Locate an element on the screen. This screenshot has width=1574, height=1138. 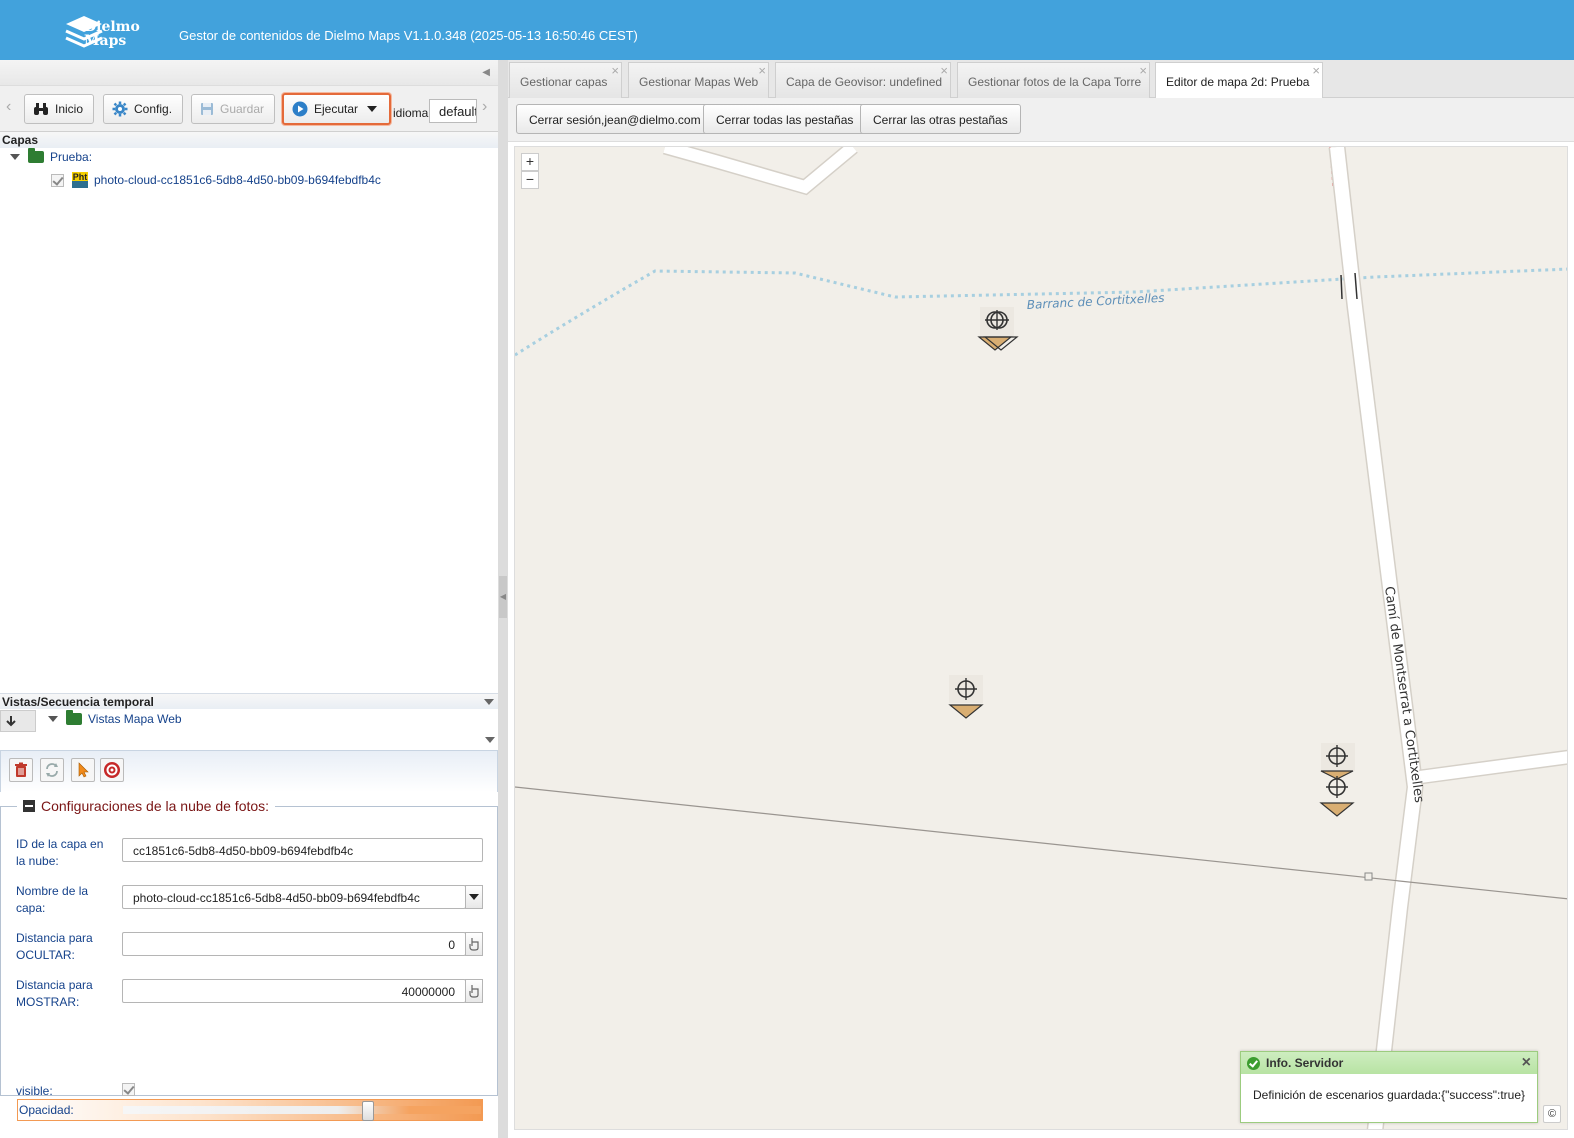
tab-capa-geovisor: Capa de Geovisor: undefined × is located at coordinates (863, 80).